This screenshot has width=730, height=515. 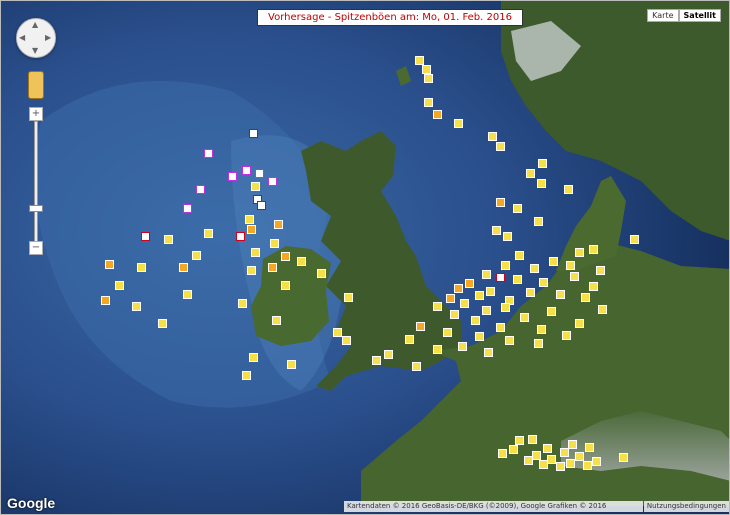 What do you see at coordinates (35, 25) in the screenshot?
I see `pan-up-icon: ▲` at bounding box center [35, 25].